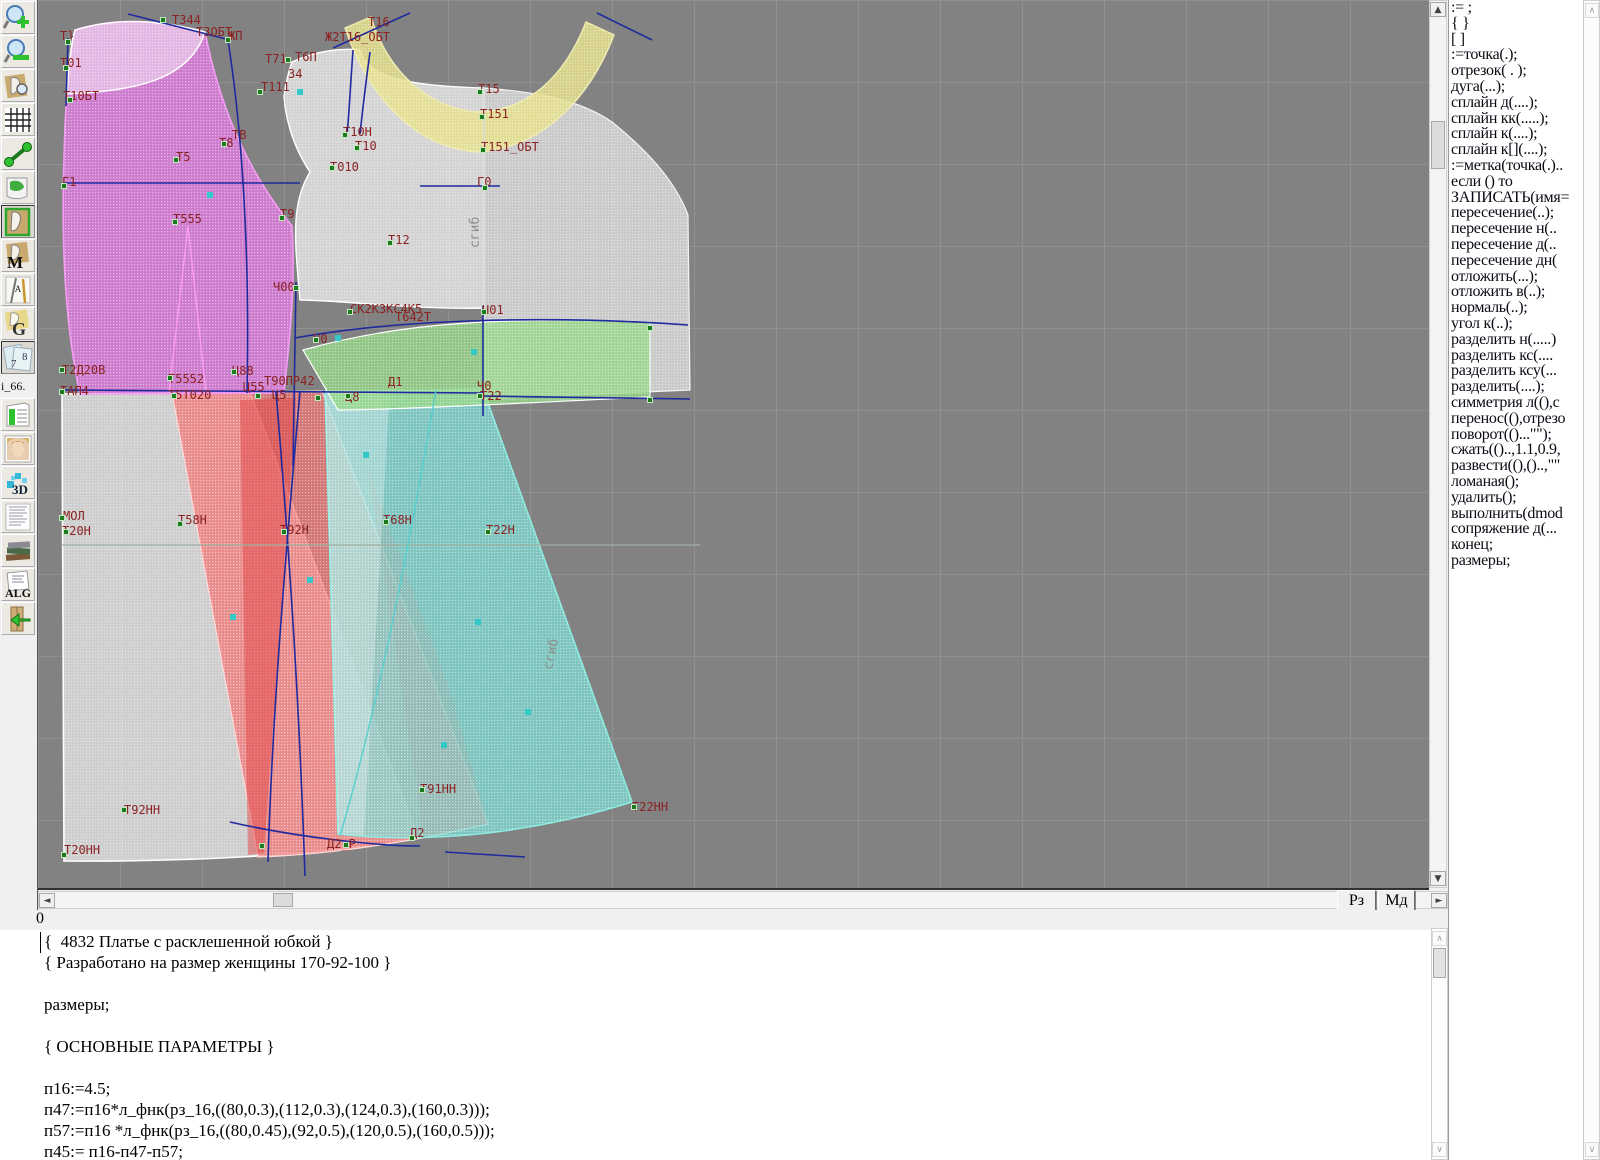 Image resolution: width=1600 pixels, height=1160 pixels. What do you see at coordinates (1517, 181) in the screenshot?
I see `command-item: если () то` at bounding box center [1517, 181].